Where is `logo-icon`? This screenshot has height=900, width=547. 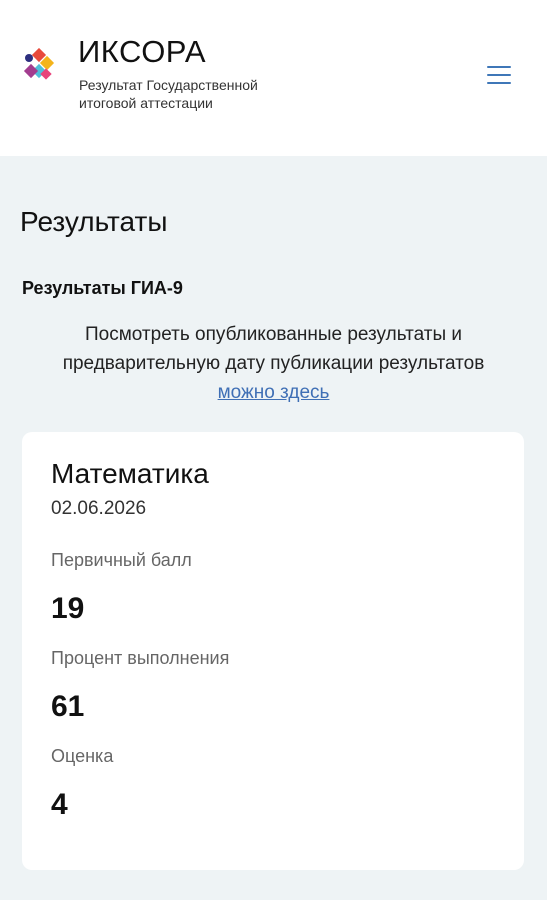
logo-icon is located at coordinates (40, 66).